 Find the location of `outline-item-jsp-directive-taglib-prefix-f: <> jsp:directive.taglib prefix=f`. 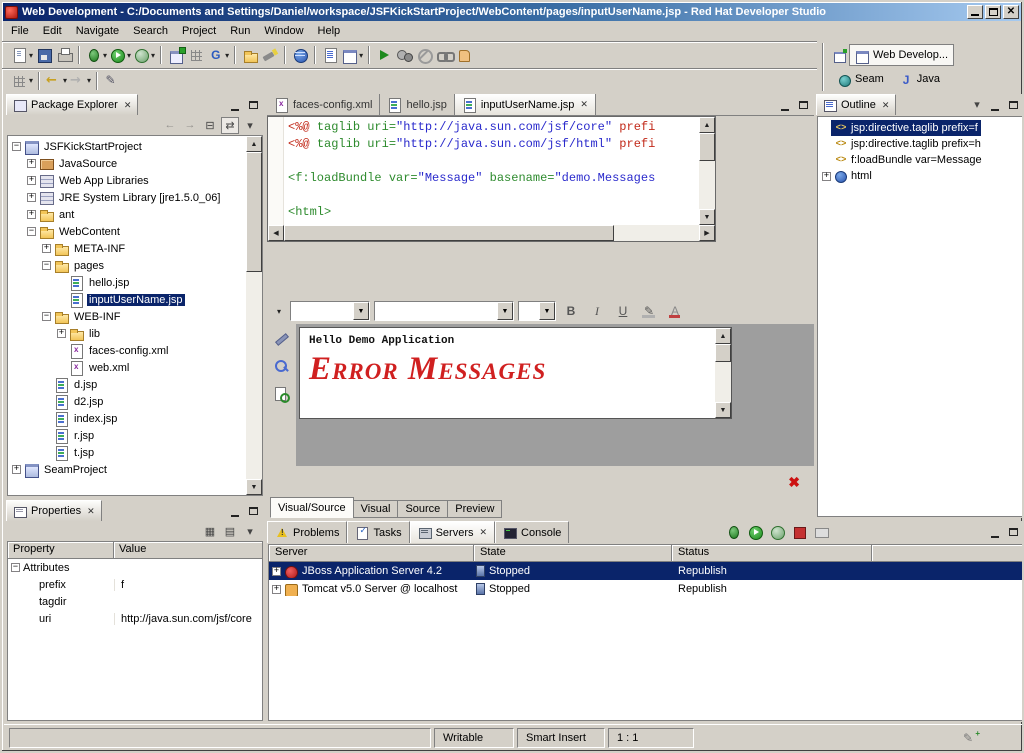

outline-item-jsp-directive-taglib-prefix-f: <> jsp:directive.taglib prefix=f is located at coordinates (920, 128).